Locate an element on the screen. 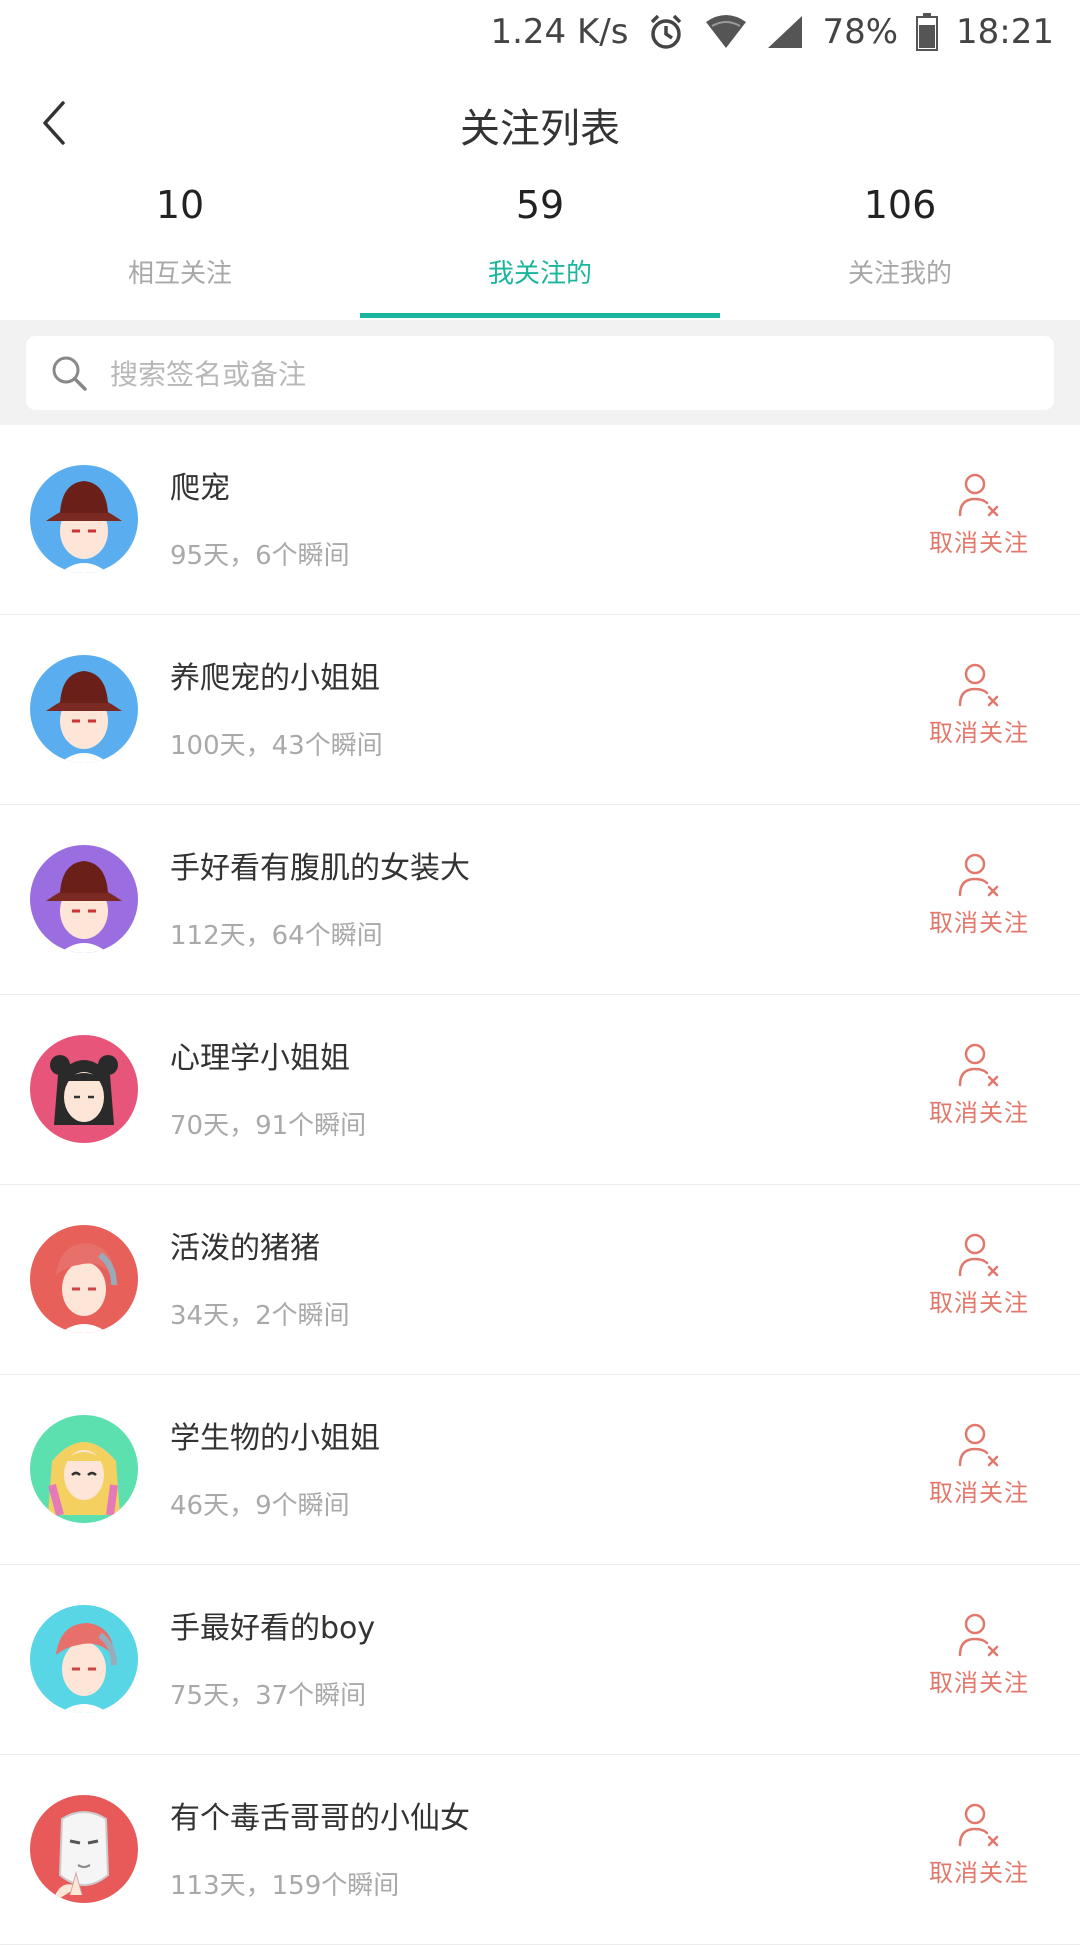 This screenshot has width=1080, height=1945. user-name: 手最好看的boy is located at coordinates (273, 1628).